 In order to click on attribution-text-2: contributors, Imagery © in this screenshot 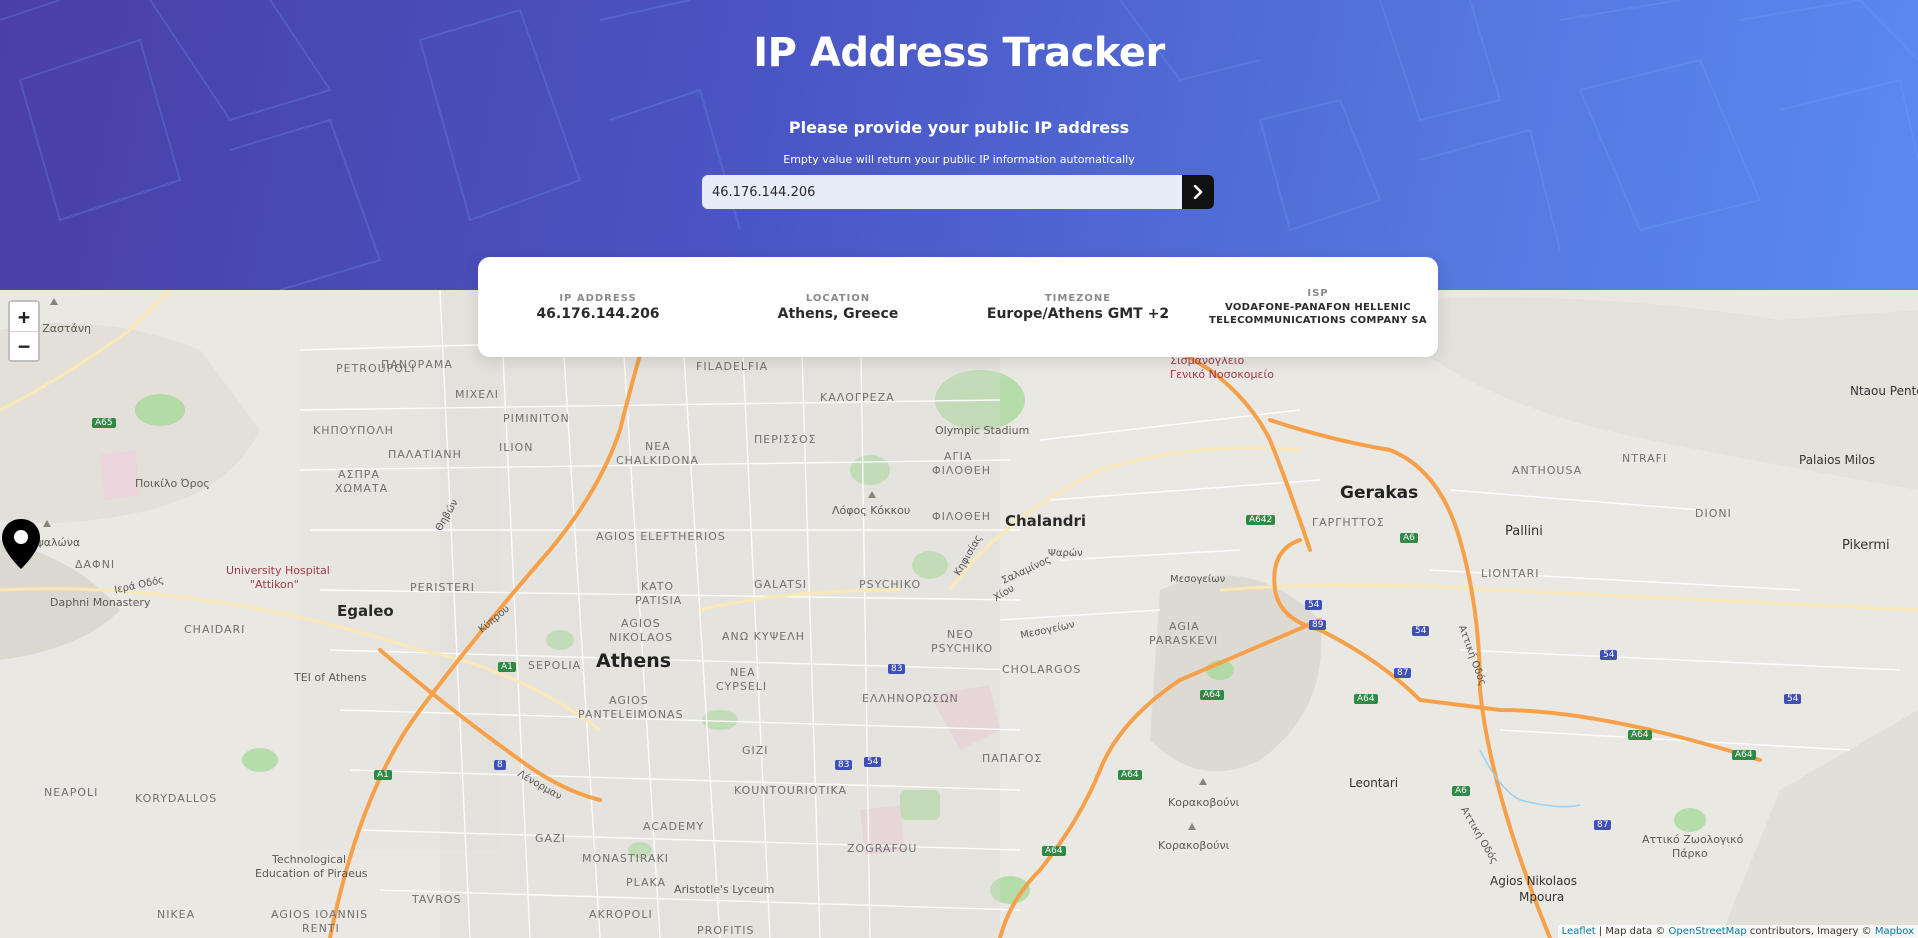, I will do `click(1810, 931)`.